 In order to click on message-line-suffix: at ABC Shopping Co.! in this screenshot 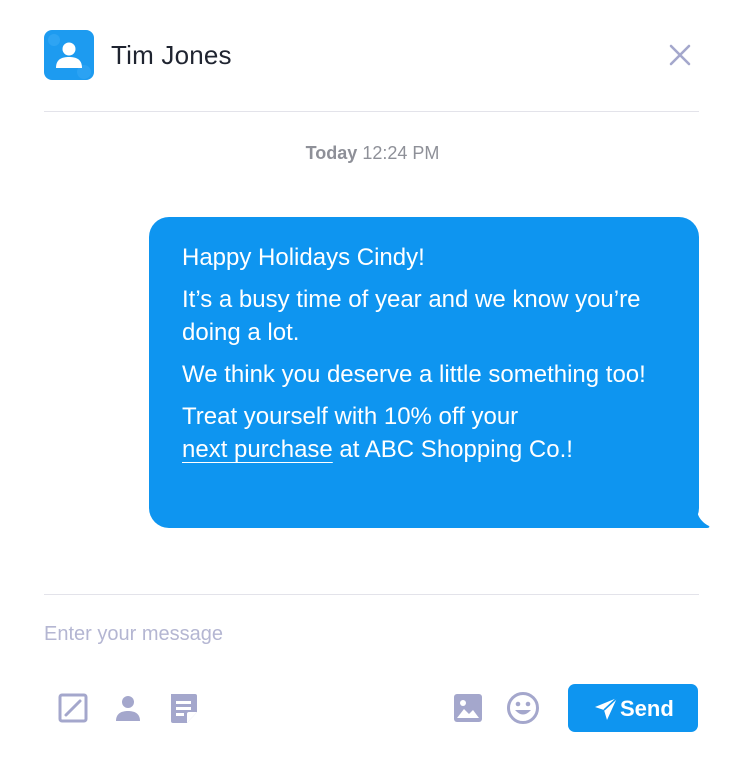, I will do `click(452, 449)`.